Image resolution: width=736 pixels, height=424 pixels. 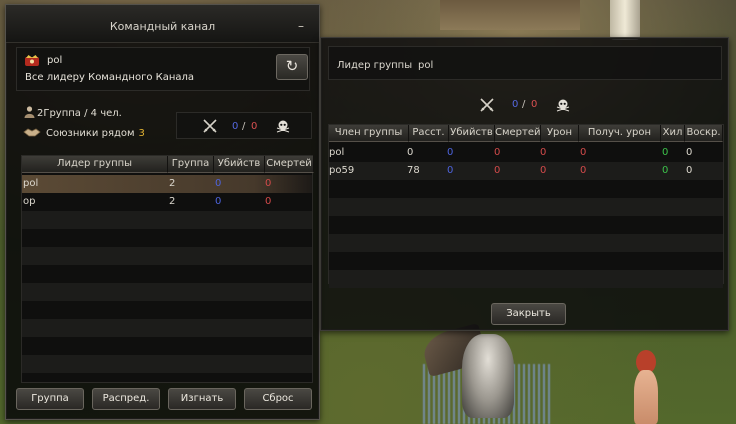 What do you see at coordinates (90, 133) in the screenshot?
I see `allies-label: Союзники рядом` at bounding box center [90, 133].